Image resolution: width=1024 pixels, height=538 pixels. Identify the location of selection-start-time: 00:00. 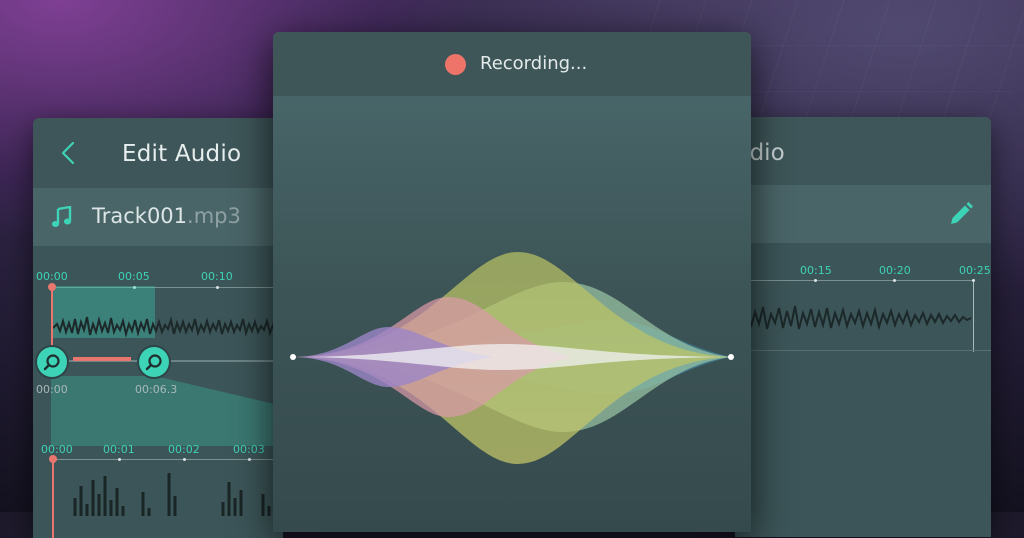
(52, 389).